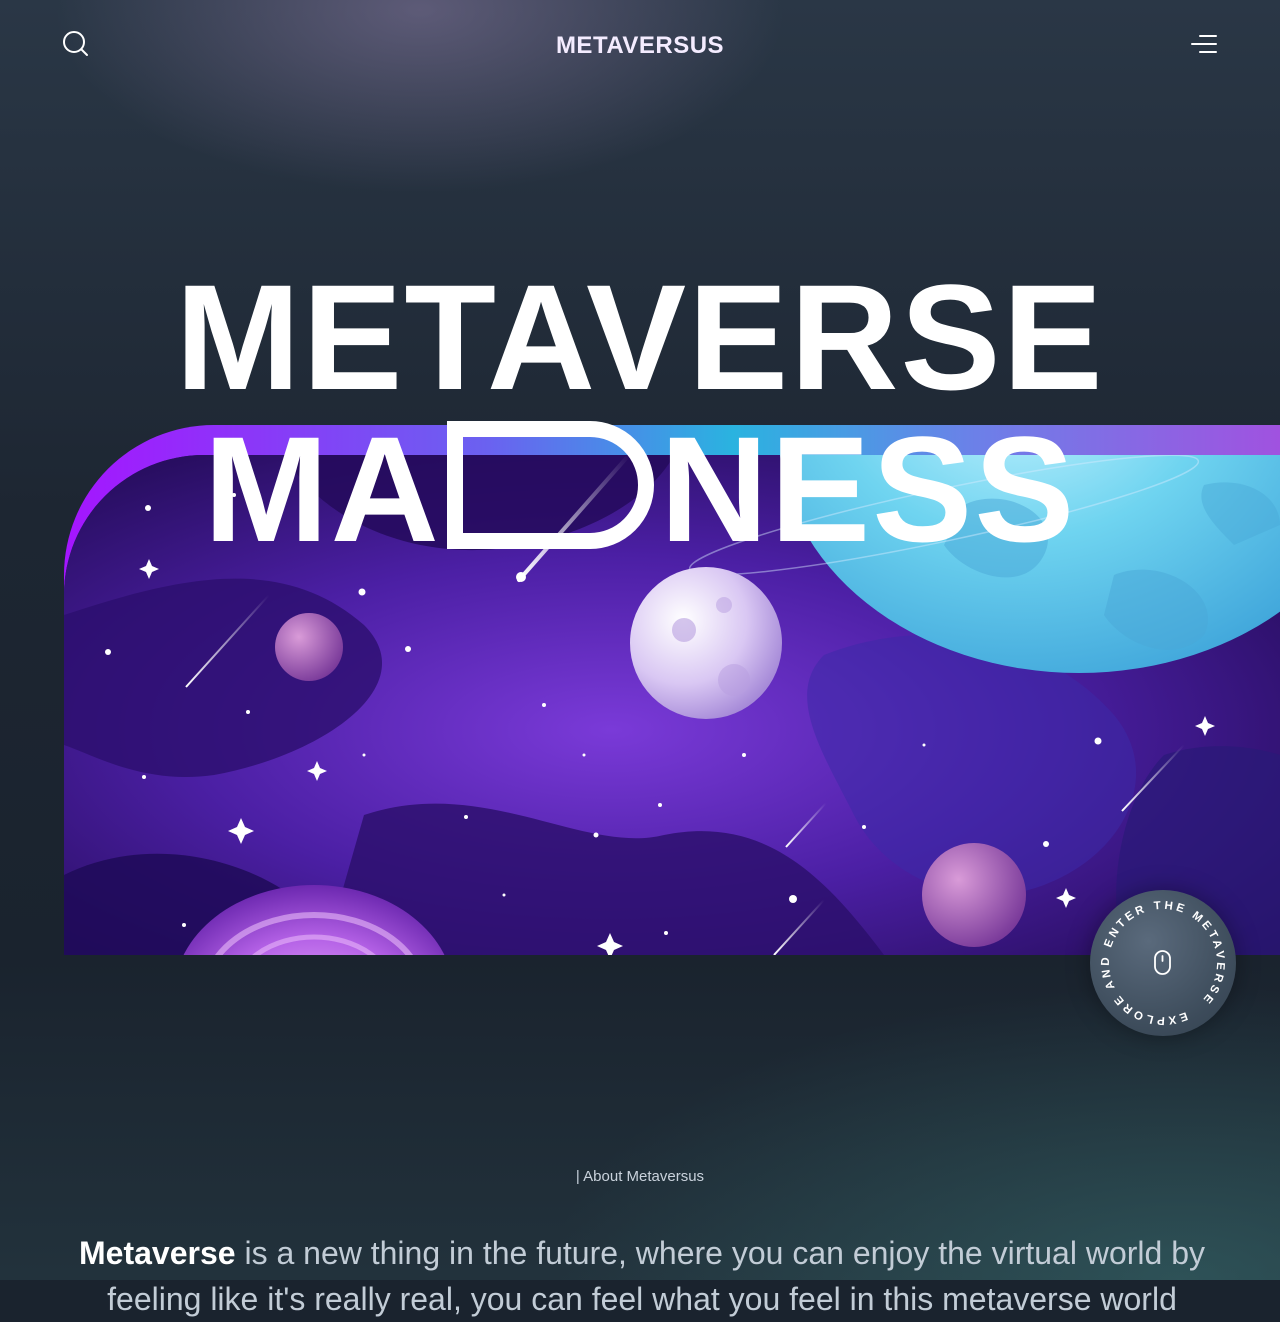 The height and width of the screenshot is (1322, 1280). What do you see at coordinates (868, 488) in the screenshot?
I see `hero-title-right: NESS` at bounding box center [868, 488].